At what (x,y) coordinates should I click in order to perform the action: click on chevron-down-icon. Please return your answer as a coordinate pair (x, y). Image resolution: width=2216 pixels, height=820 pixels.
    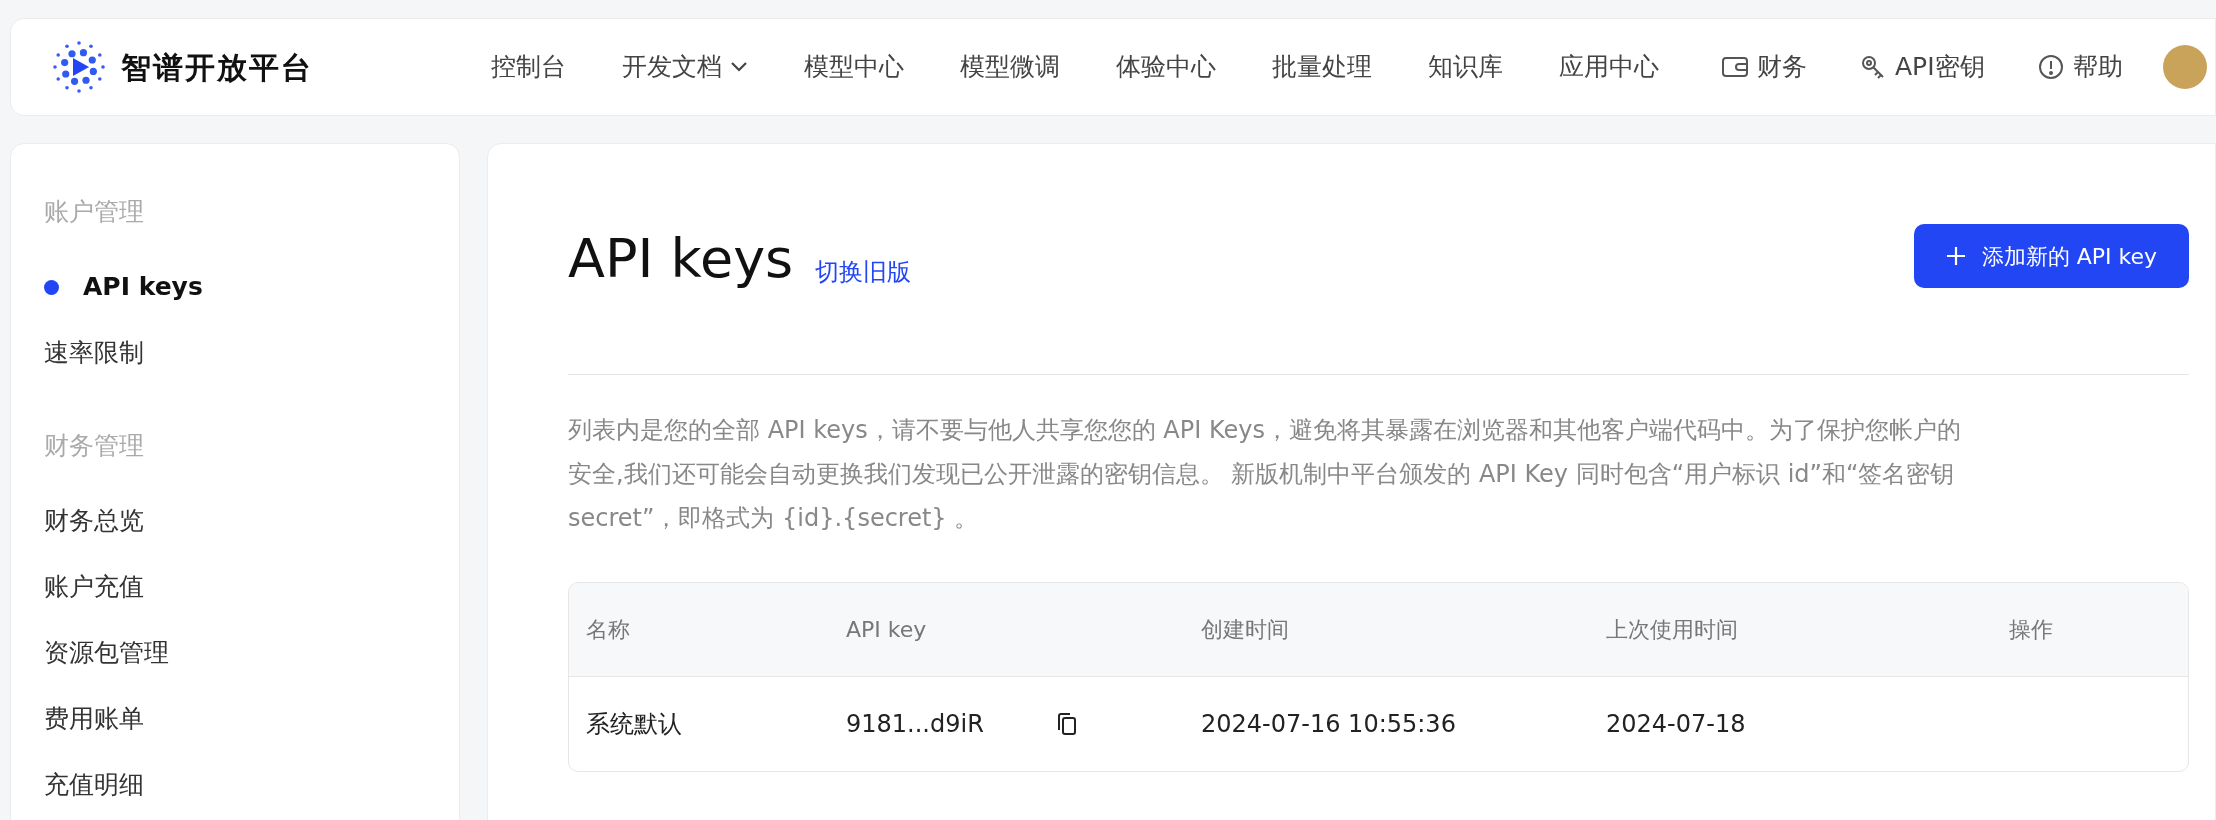
    Looking at the image, I should click on (739, 67).